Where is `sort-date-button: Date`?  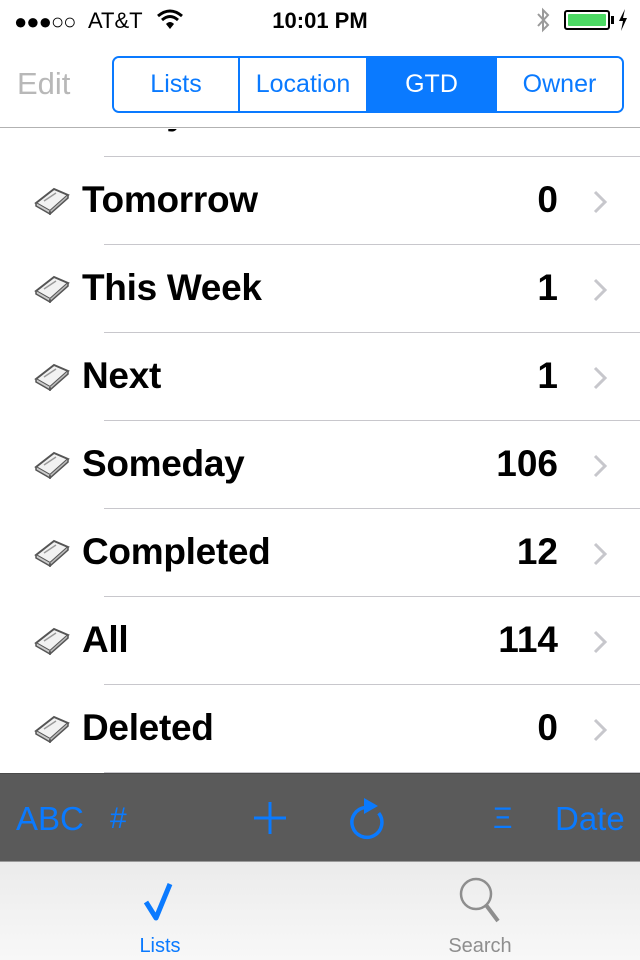
sort-date-button: Date is located at coordinates (590, 819).